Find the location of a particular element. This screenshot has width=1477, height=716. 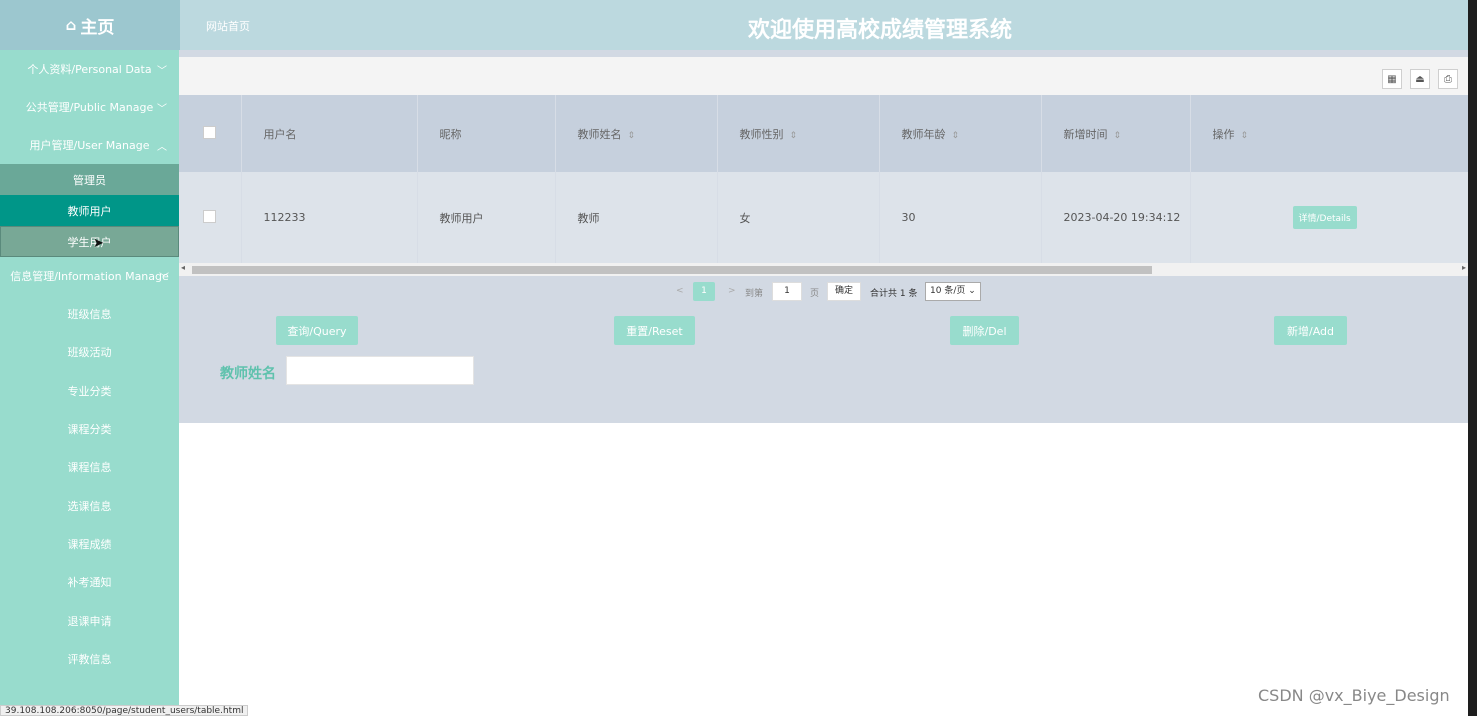

delete-button: 删除/Del is located at coordinates (984, 330).